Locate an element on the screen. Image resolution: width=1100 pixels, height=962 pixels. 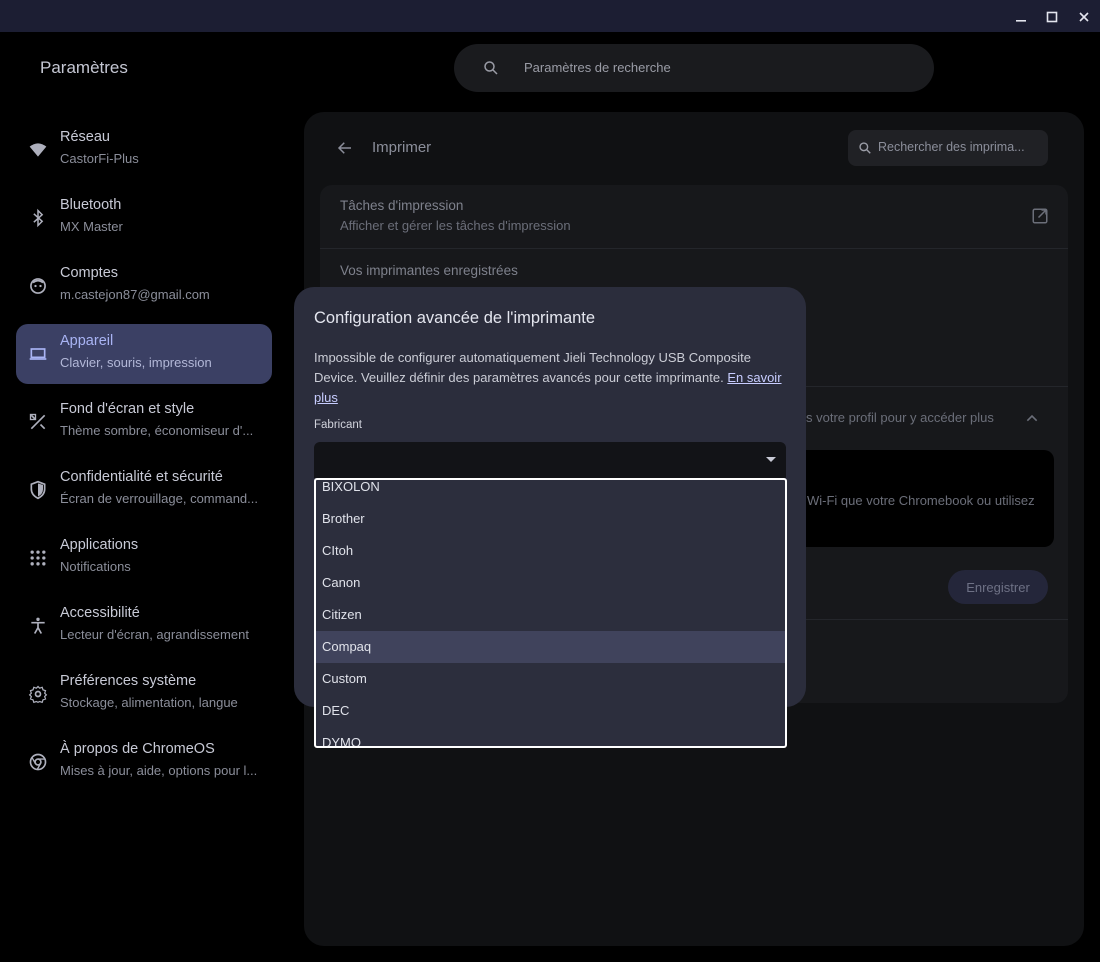
dropdown-option: Custom is located at coordinates (550, 679).